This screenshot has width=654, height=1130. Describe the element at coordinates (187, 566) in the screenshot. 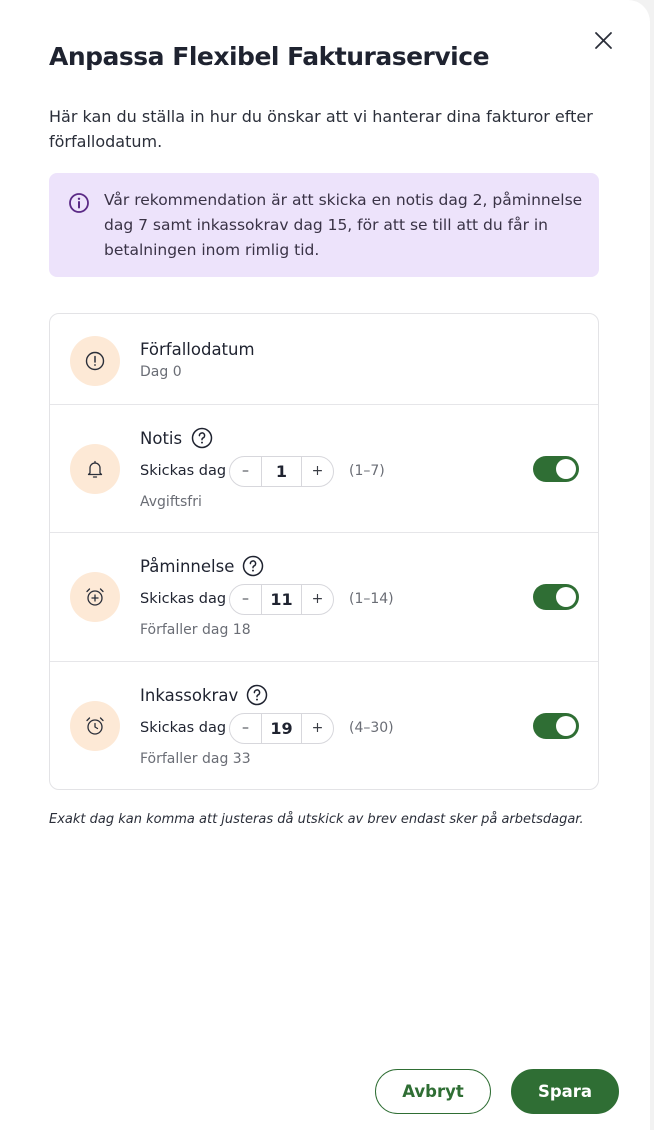

I see `reminder-label: Påminnelse` at that location.